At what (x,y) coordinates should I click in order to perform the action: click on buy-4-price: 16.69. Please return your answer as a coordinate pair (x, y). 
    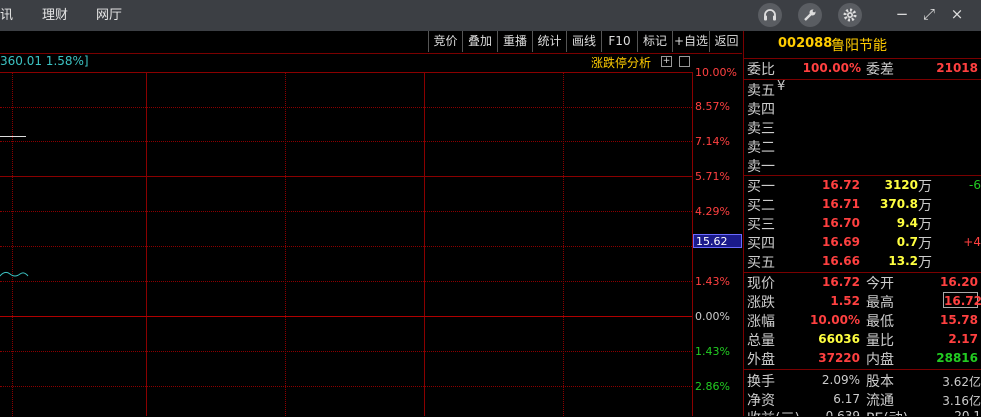
    Looking at the image, I should click on (841, 242).